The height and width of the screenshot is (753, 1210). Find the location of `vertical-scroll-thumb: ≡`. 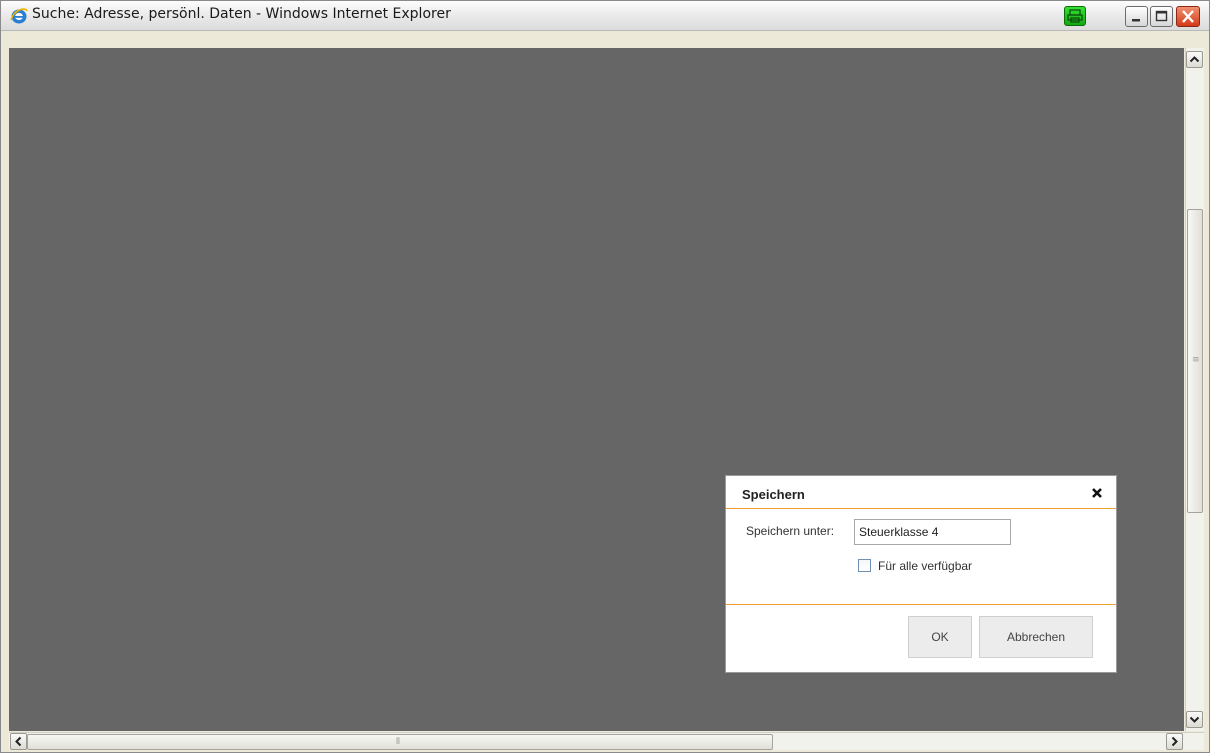

vertical-scroll-thumb: ≡ is located at coordinates (1195, 361).